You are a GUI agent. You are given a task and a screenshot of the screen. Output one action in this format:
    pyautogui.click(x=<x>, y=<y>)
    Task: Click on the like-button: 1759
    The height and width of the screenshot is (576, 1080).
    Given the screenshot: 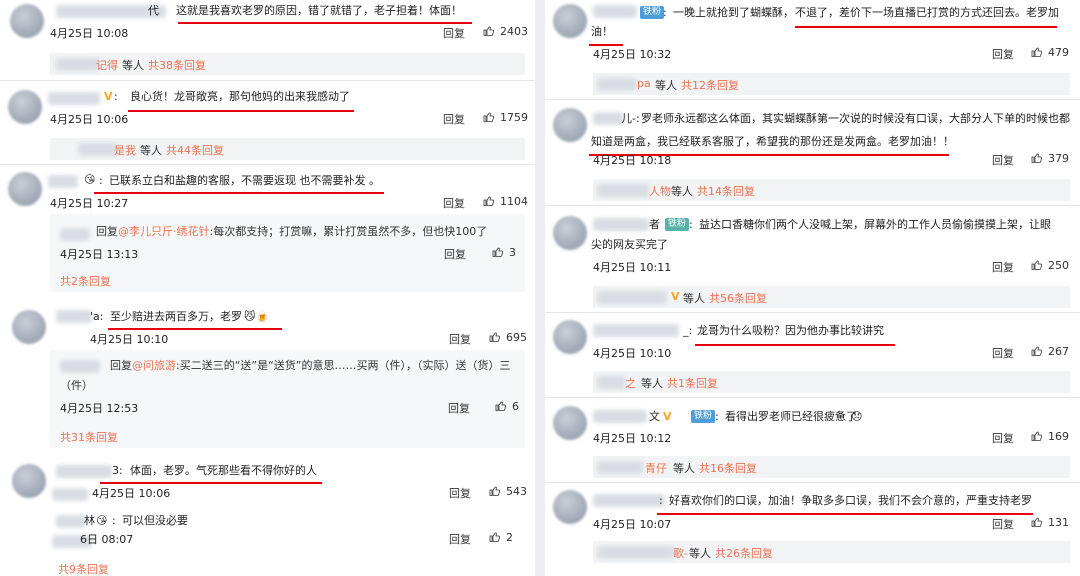 What is the action you would take?
    pyautogui.click(x=505, y=117)
    